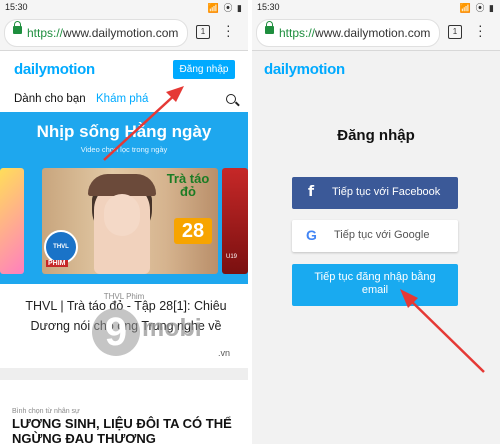 This screenshot has width=500, height=444. Describe the element at coordinates (50, 99) in the screenshot. I see `tab-for-you: Dành cho bạn` at that location.